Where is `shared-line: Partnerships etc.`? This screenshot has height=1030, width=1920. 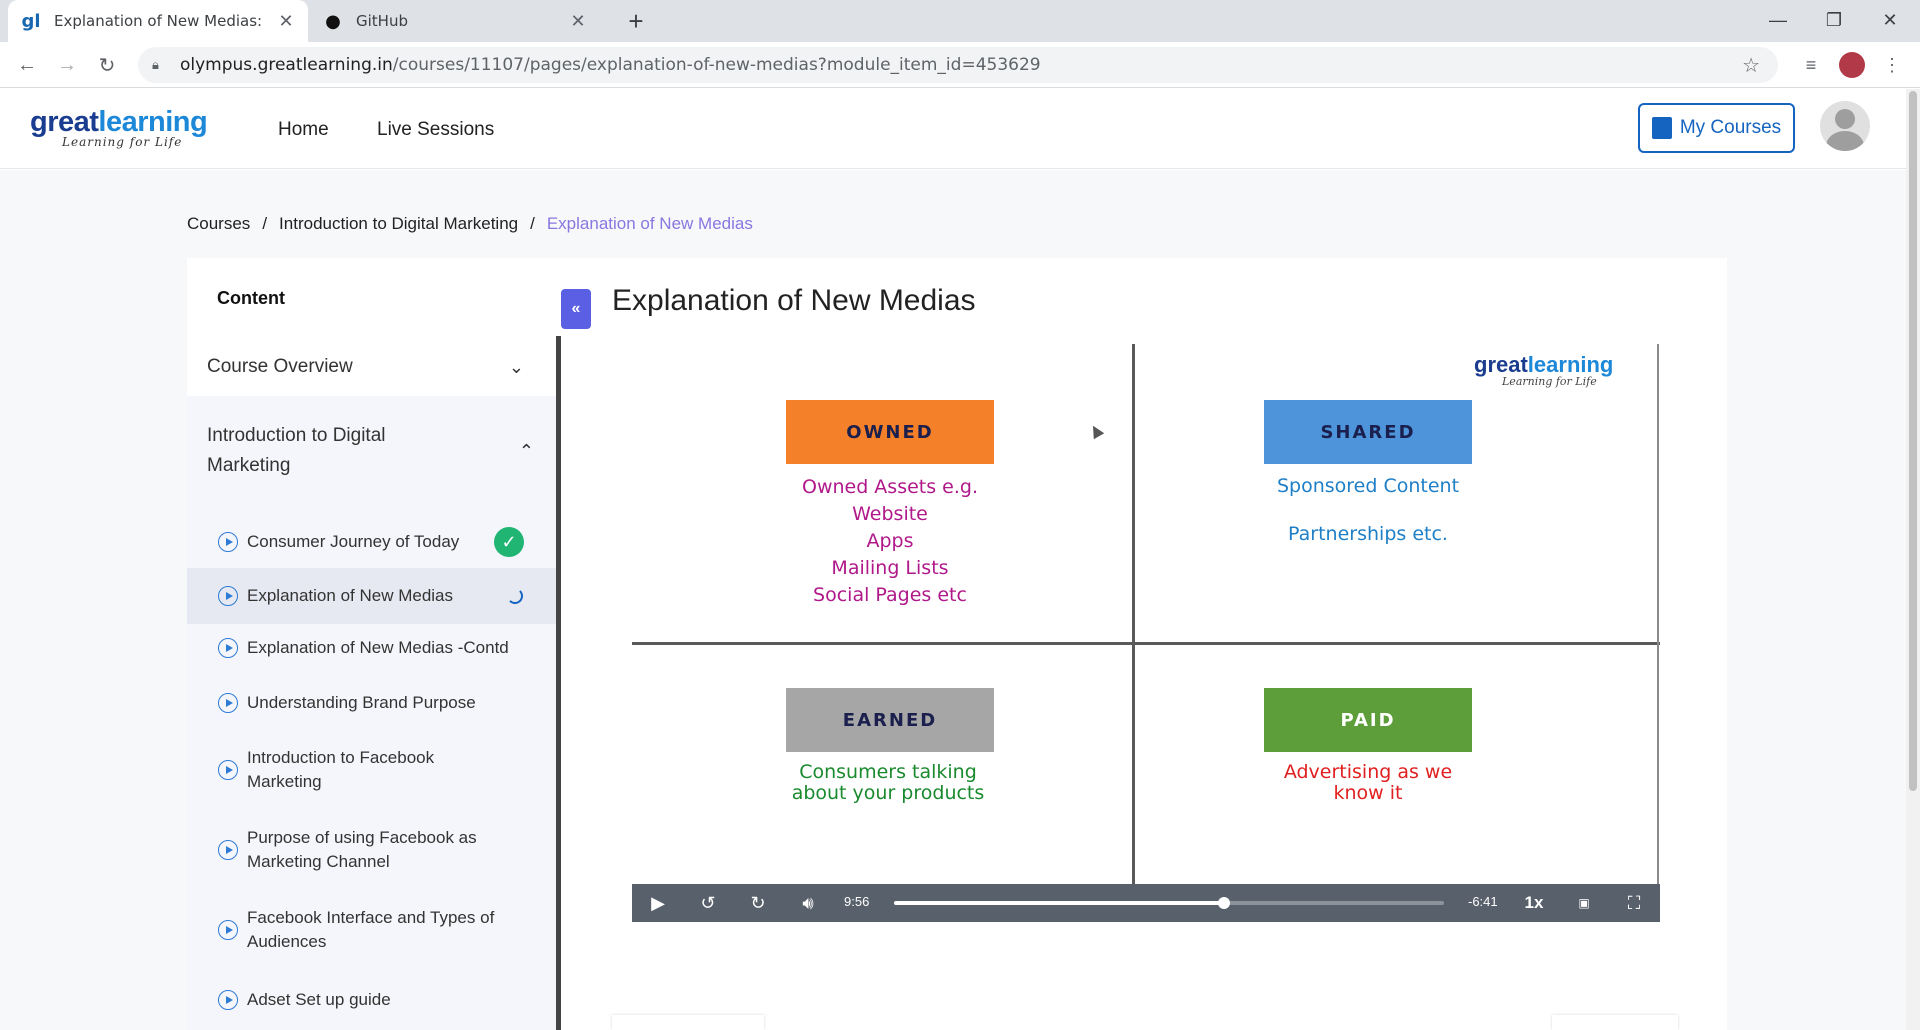
shared-line: Partnerships etc. is located at coordinates (1368, 534).